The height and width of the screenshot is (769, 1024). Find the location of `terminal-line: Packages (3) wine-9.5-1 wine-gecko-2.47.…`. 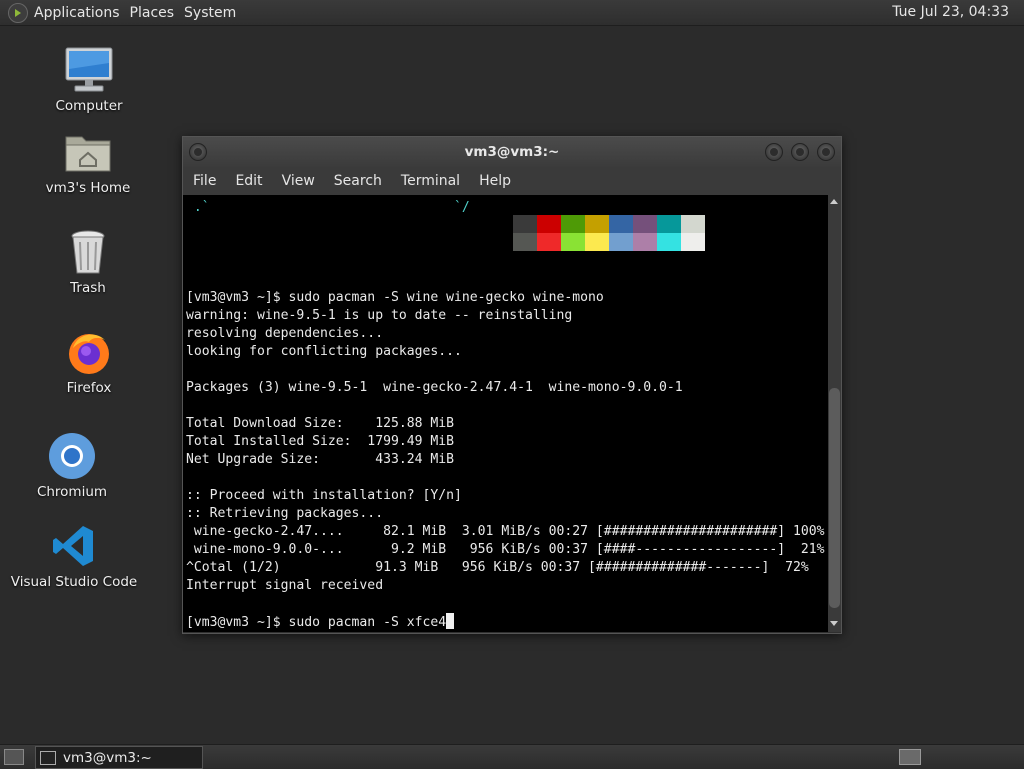

terminal-line: Packages (3) wine-9.5-1 wine-gecko-2.47.… is located at coordinates (434, 387).